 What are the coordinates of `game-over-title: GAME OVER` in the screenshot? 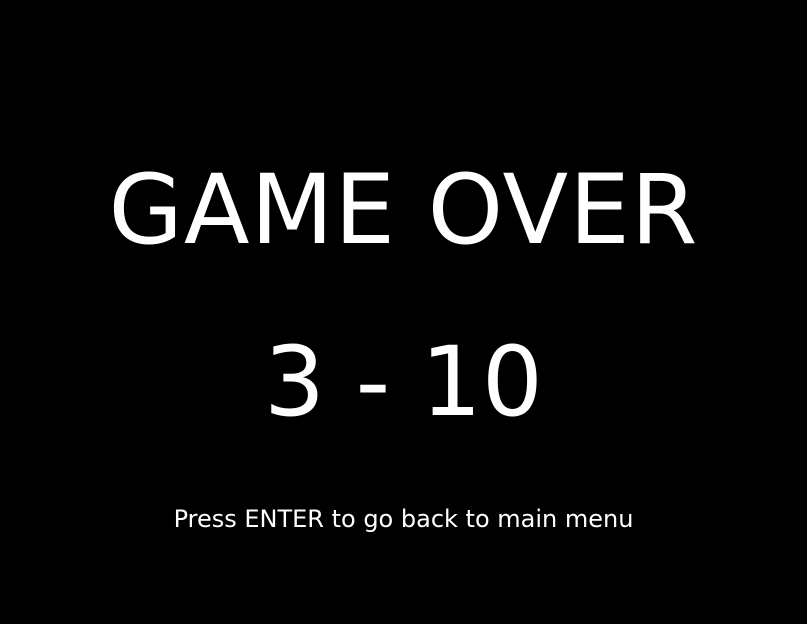 It's located at (403, 210).